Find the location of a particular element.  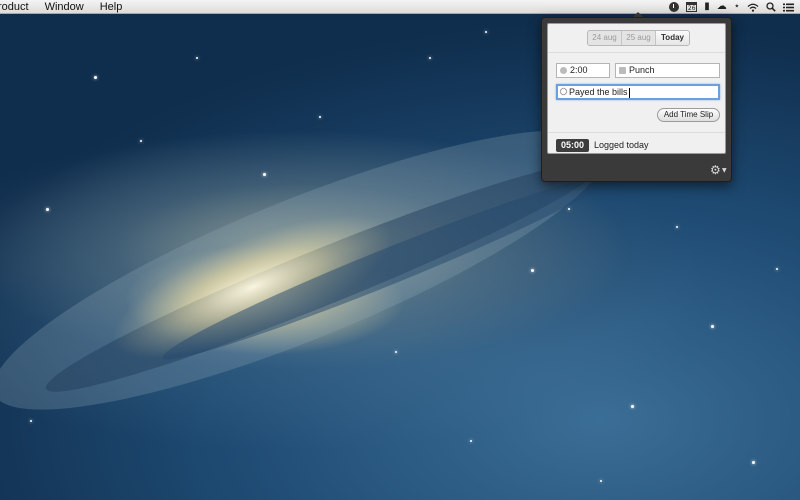

tab-24-aug: 24 aug is located at coordinates (605, 38).